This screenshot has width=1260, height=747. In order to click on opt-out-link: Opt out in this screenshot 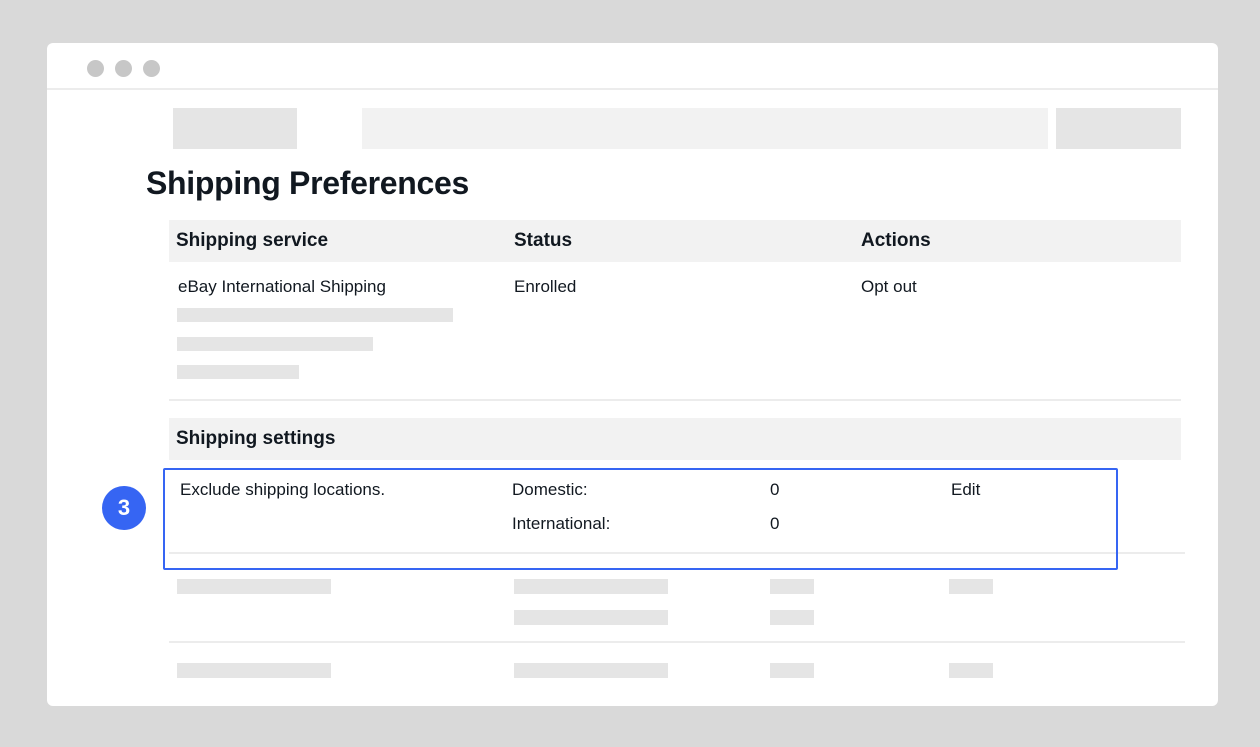, I will do `click(889, 287)`.